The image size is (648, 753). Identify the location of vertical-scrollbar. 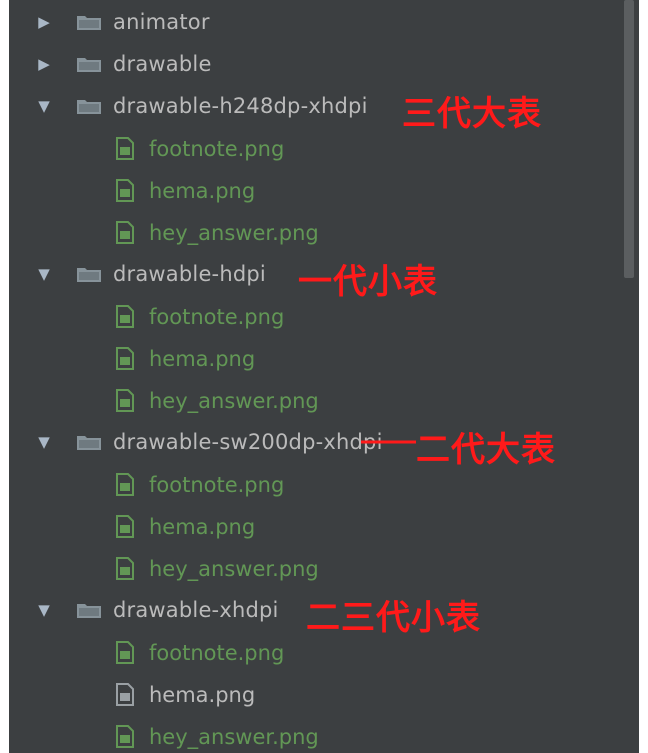
(629, 376).